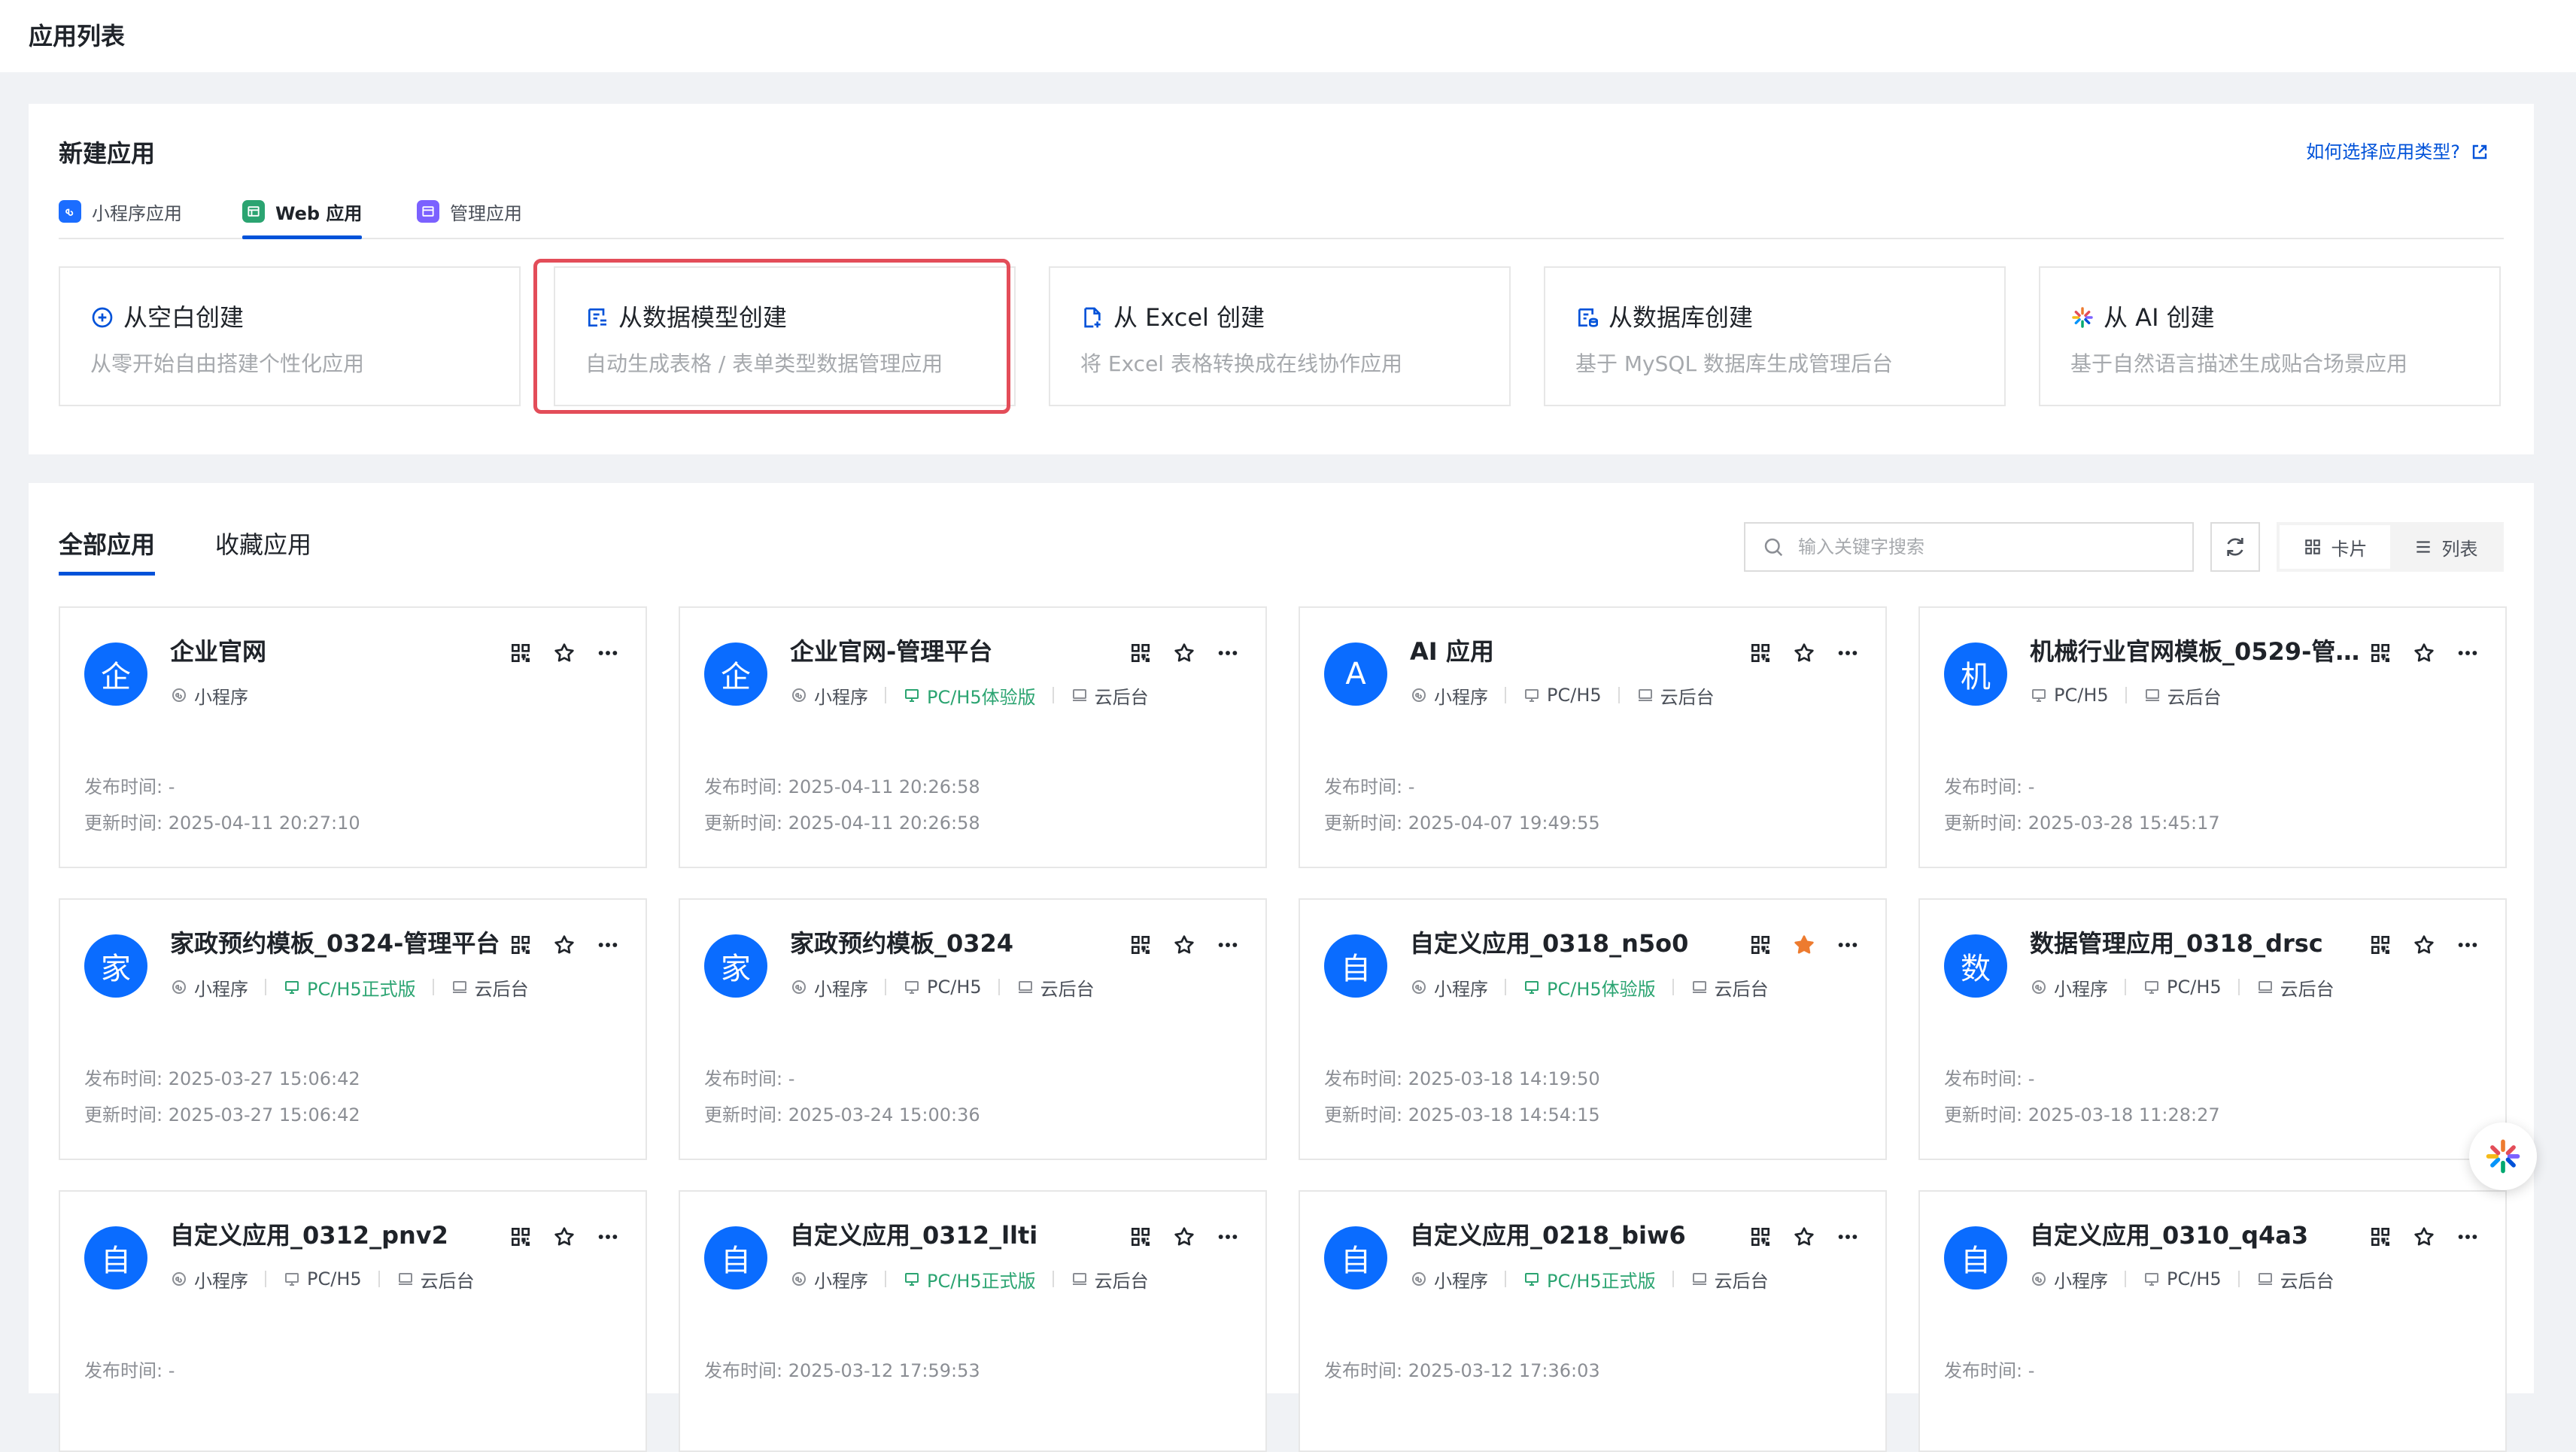 The height and width of the screenshot is (1452, 2576). What do you see at coordinates (1775, 336) in the screenshot?
I see `create-from-database-card: 从数据库创建 基于 MySQL 数据库生成管理后台` at bounding box center [1775, 336].